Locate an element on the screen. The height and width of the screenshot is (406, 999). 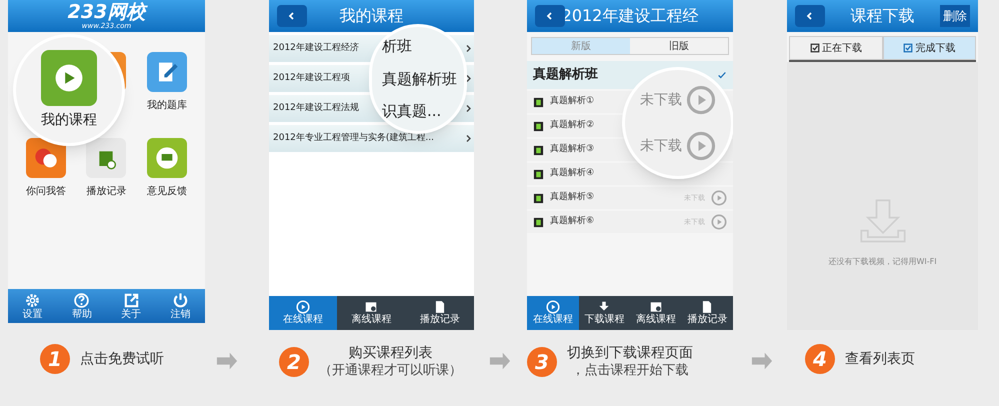
step-text: 点击免费试听 is located at coordinates (122, 359).